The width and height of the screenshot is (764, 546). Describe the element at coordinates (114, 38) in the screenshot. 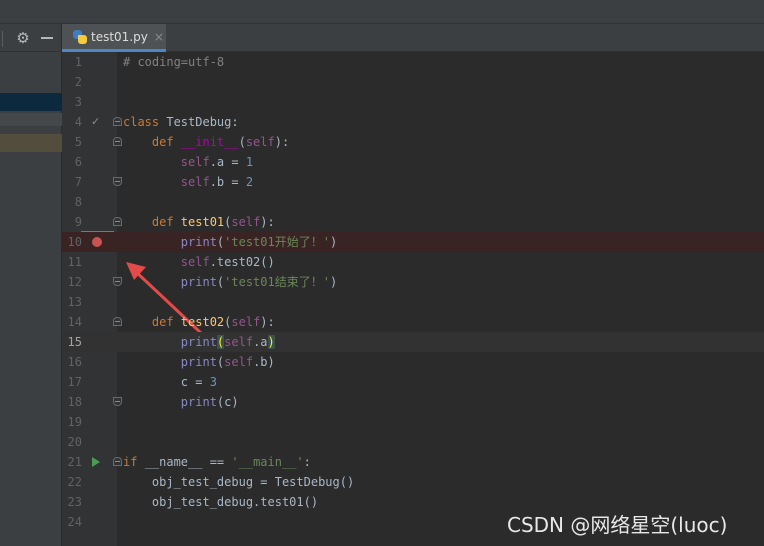

I see `tab-test01-py: test01.py ×` at that location.